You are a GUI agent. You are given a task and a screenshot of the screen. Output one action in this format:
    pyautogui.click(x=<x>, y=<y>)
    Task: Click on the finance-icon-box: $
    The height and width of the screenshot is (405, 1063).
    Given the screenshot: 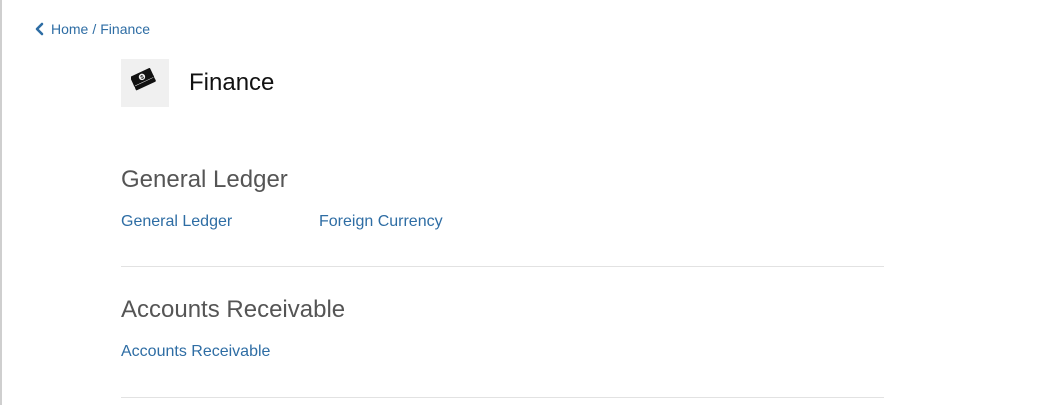 What is the action you would take?
    pyautogui.click(x=145, y=83)
    